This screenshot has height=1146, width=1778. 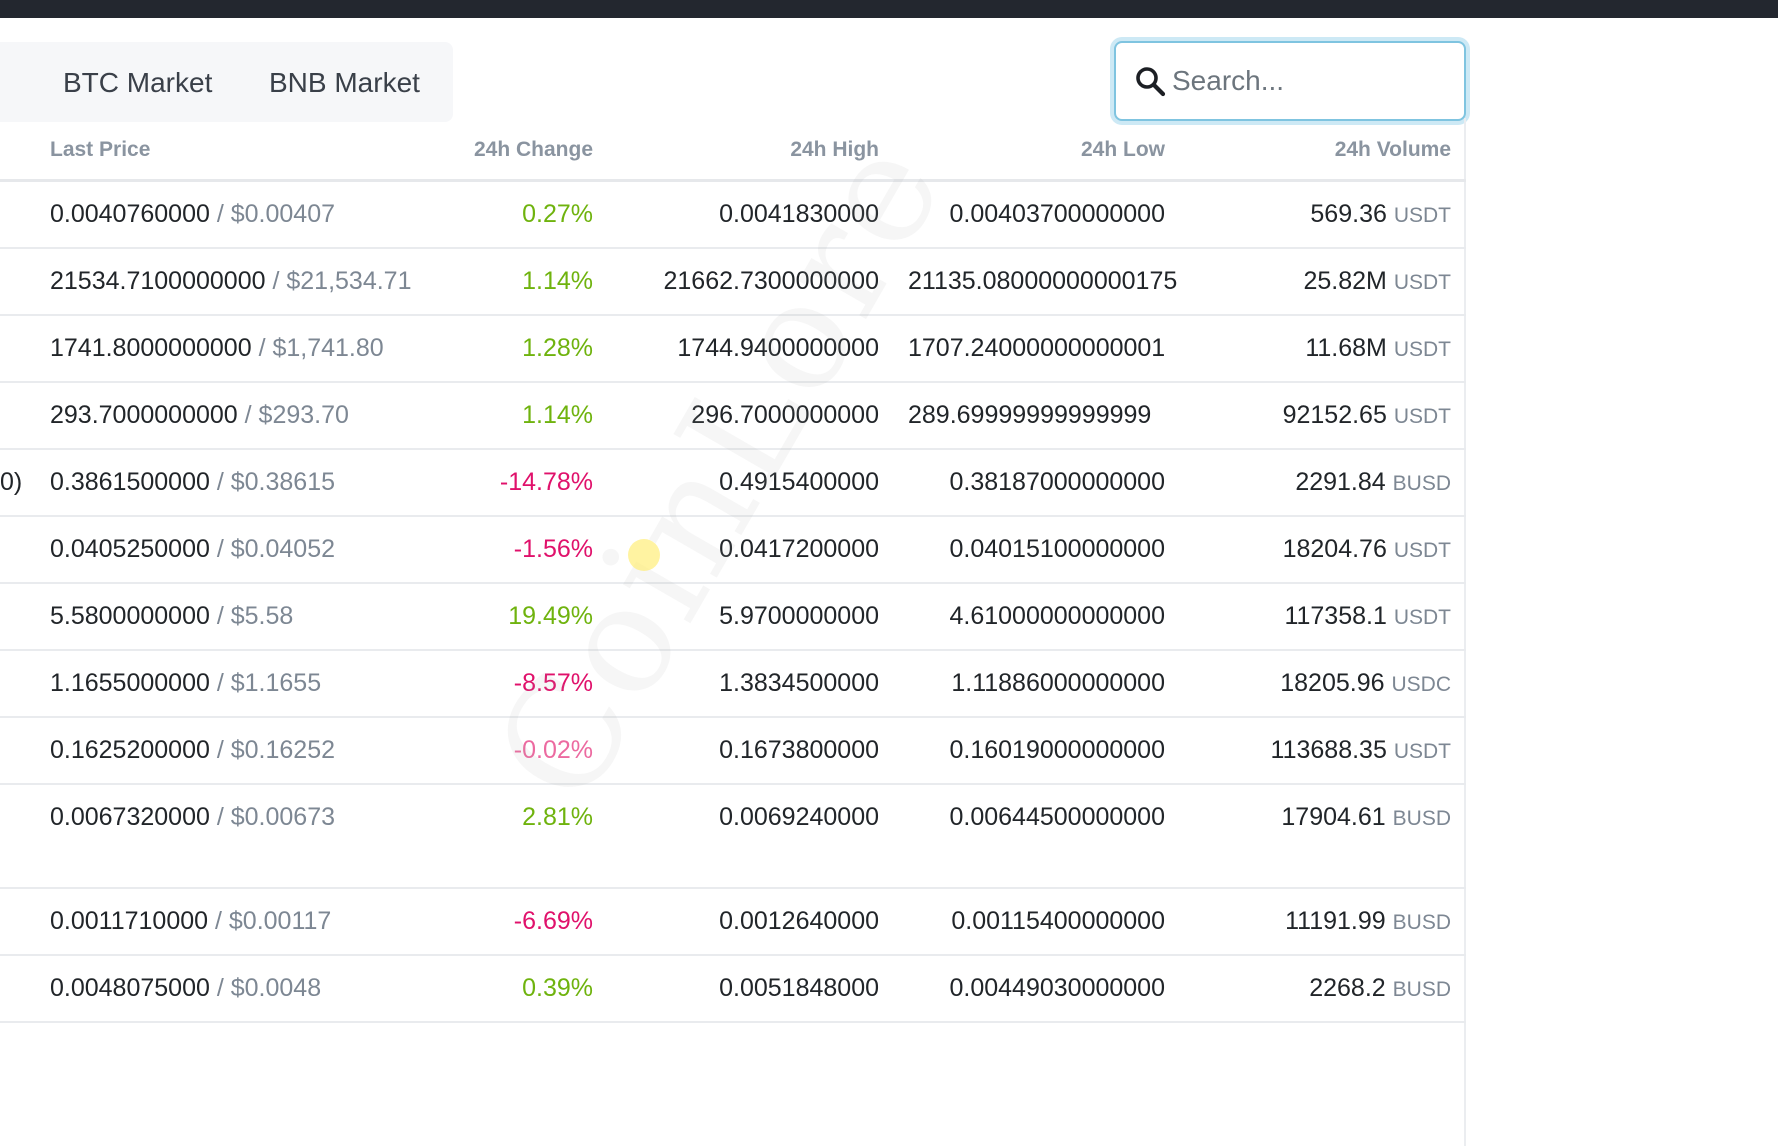 I want to click on usd-price-value: / $0.00117, so click(x=273, y=921).